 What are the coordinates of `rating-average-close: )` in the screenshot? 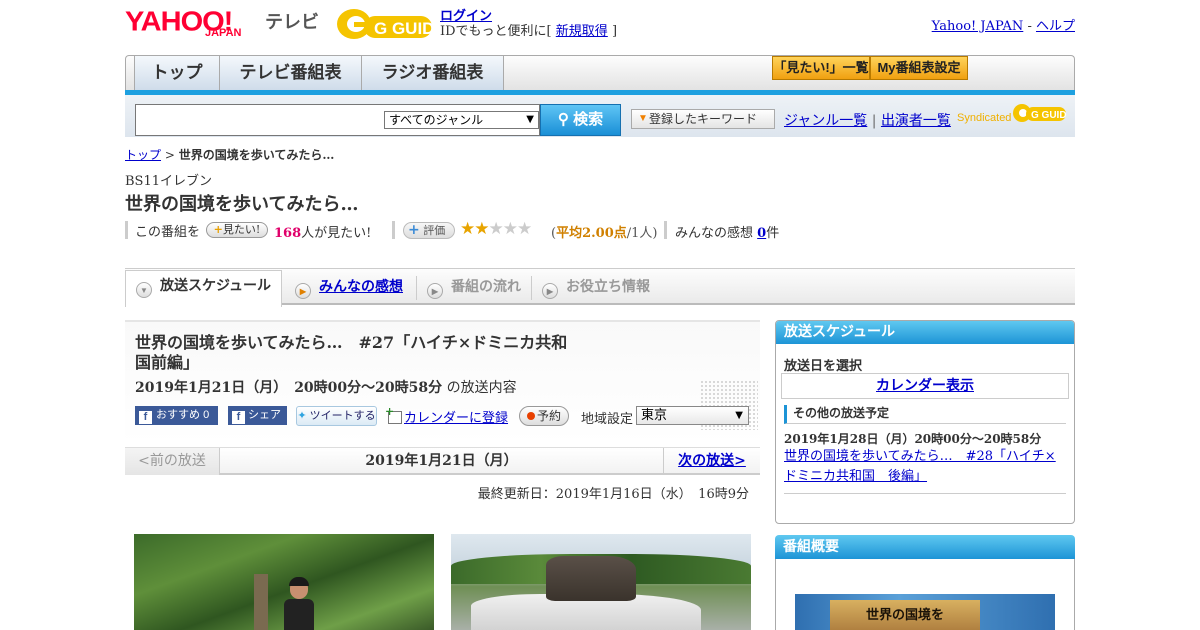 It's located at (655, 233).